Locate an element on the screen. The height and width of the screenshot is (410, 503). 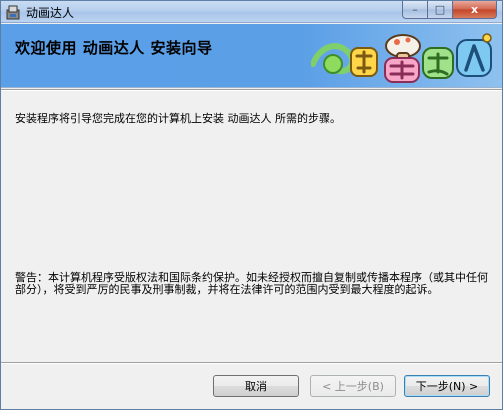
caption-buttons: – □ x is located at coordinates (449, 10).